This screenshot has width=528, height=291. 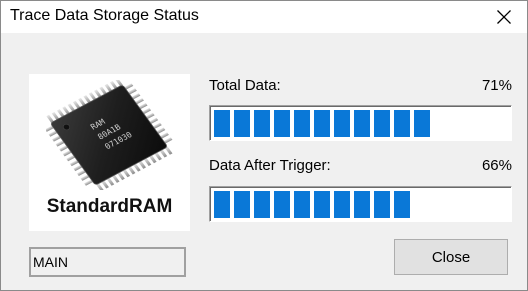 I want to click on total-data-label: Total Data:, so click(x=245, y=85).